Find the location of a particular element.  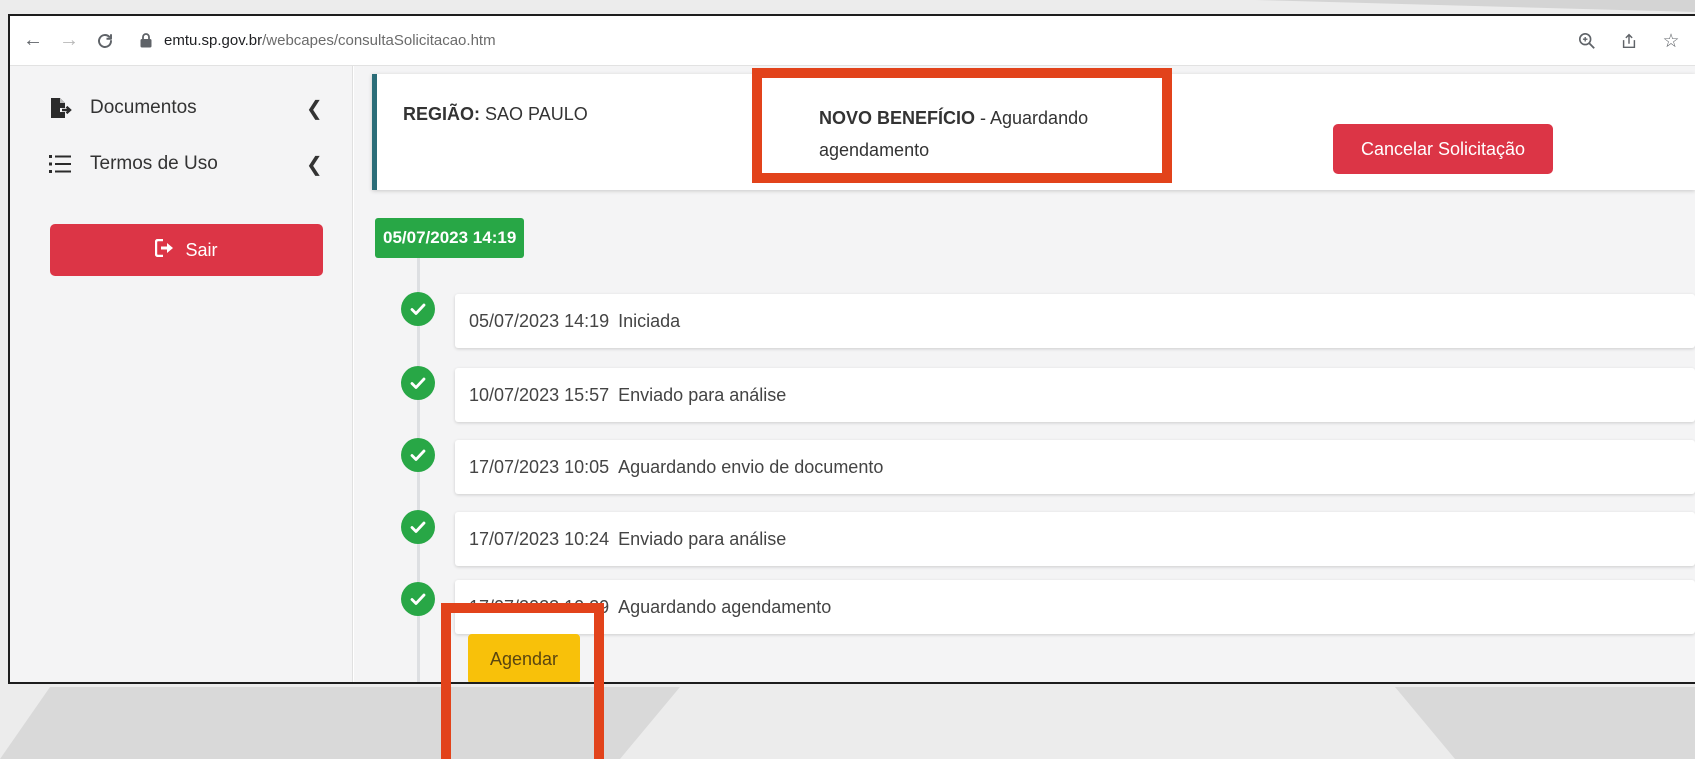

timeline-event-date: 17/07/2023 10:24 is located at coordinates (539, 538).